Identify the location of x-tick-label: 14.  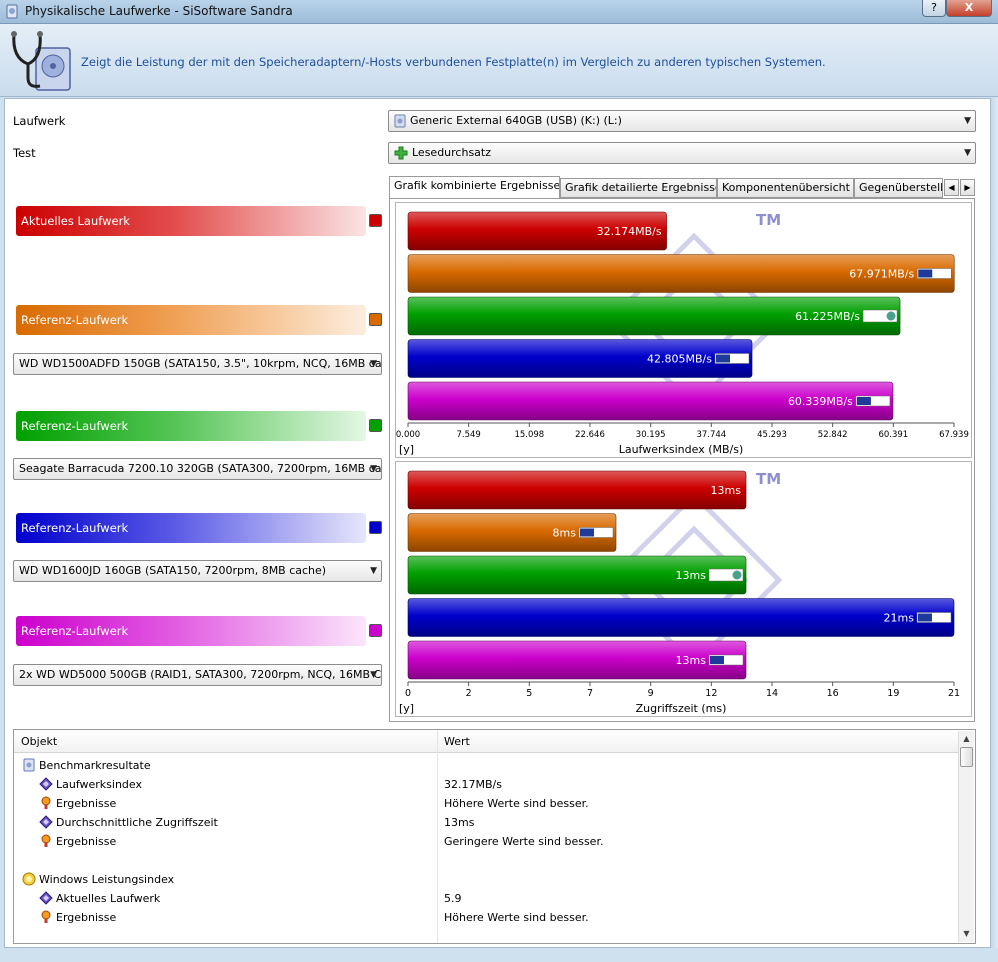
(772, 693).